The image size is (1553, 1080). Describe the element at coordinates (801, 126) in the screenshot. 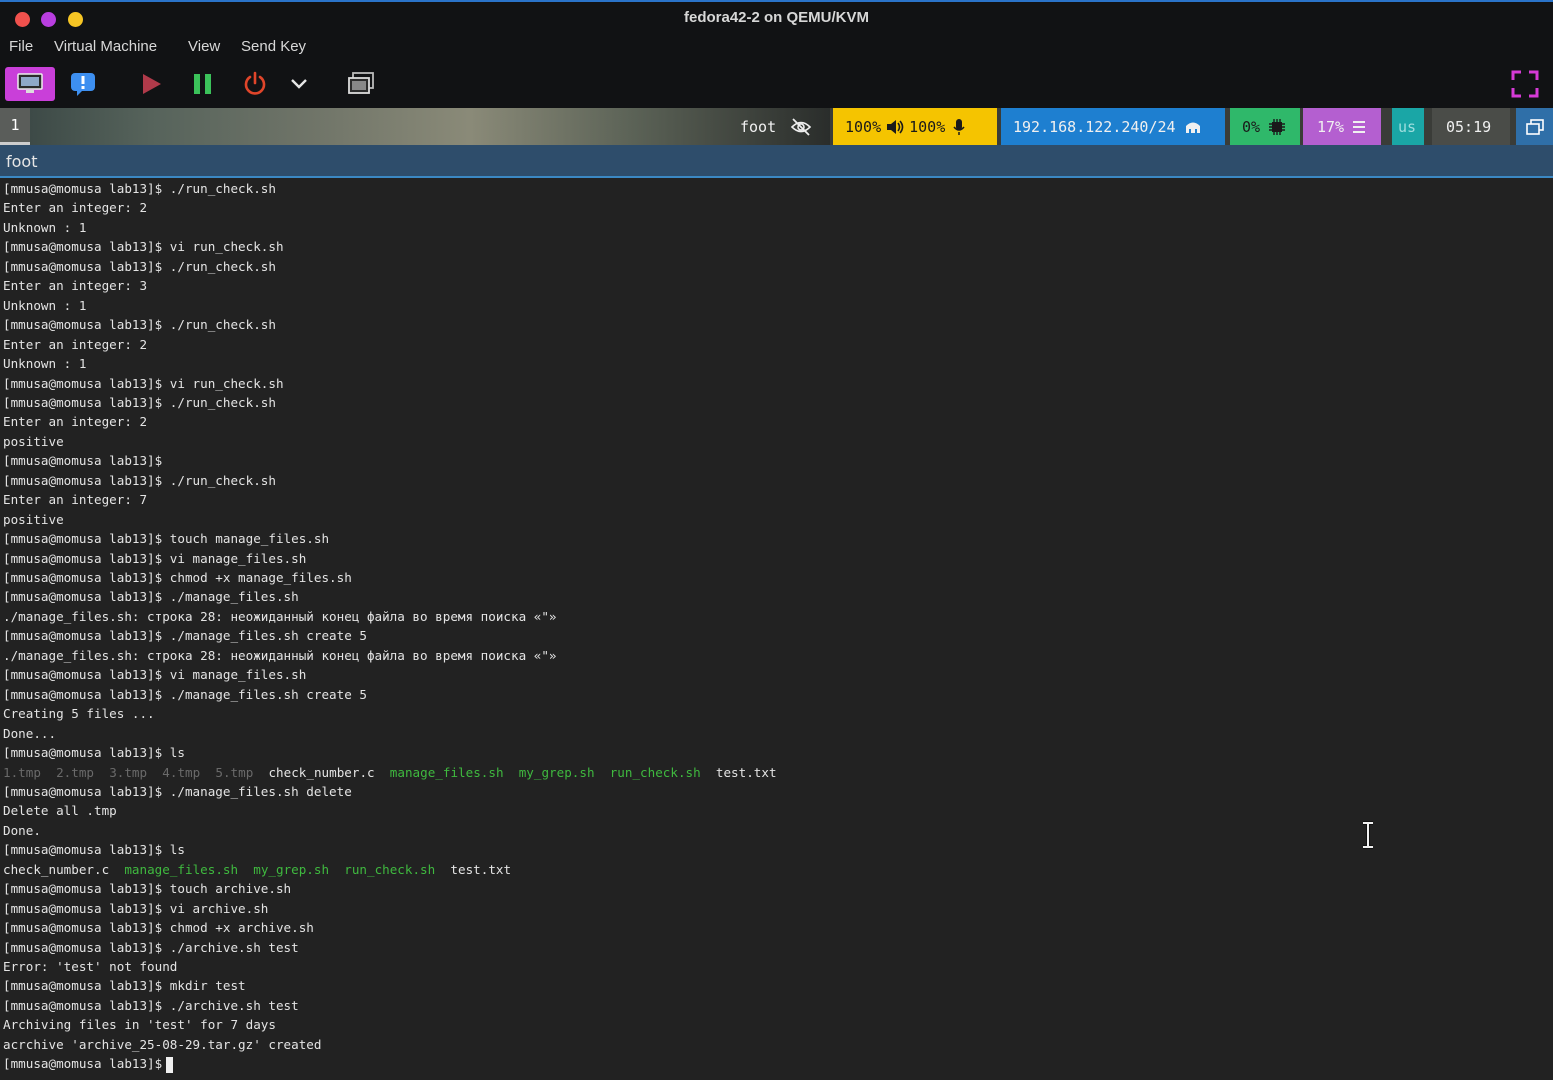

I see `eye-slash-icon` at that location.